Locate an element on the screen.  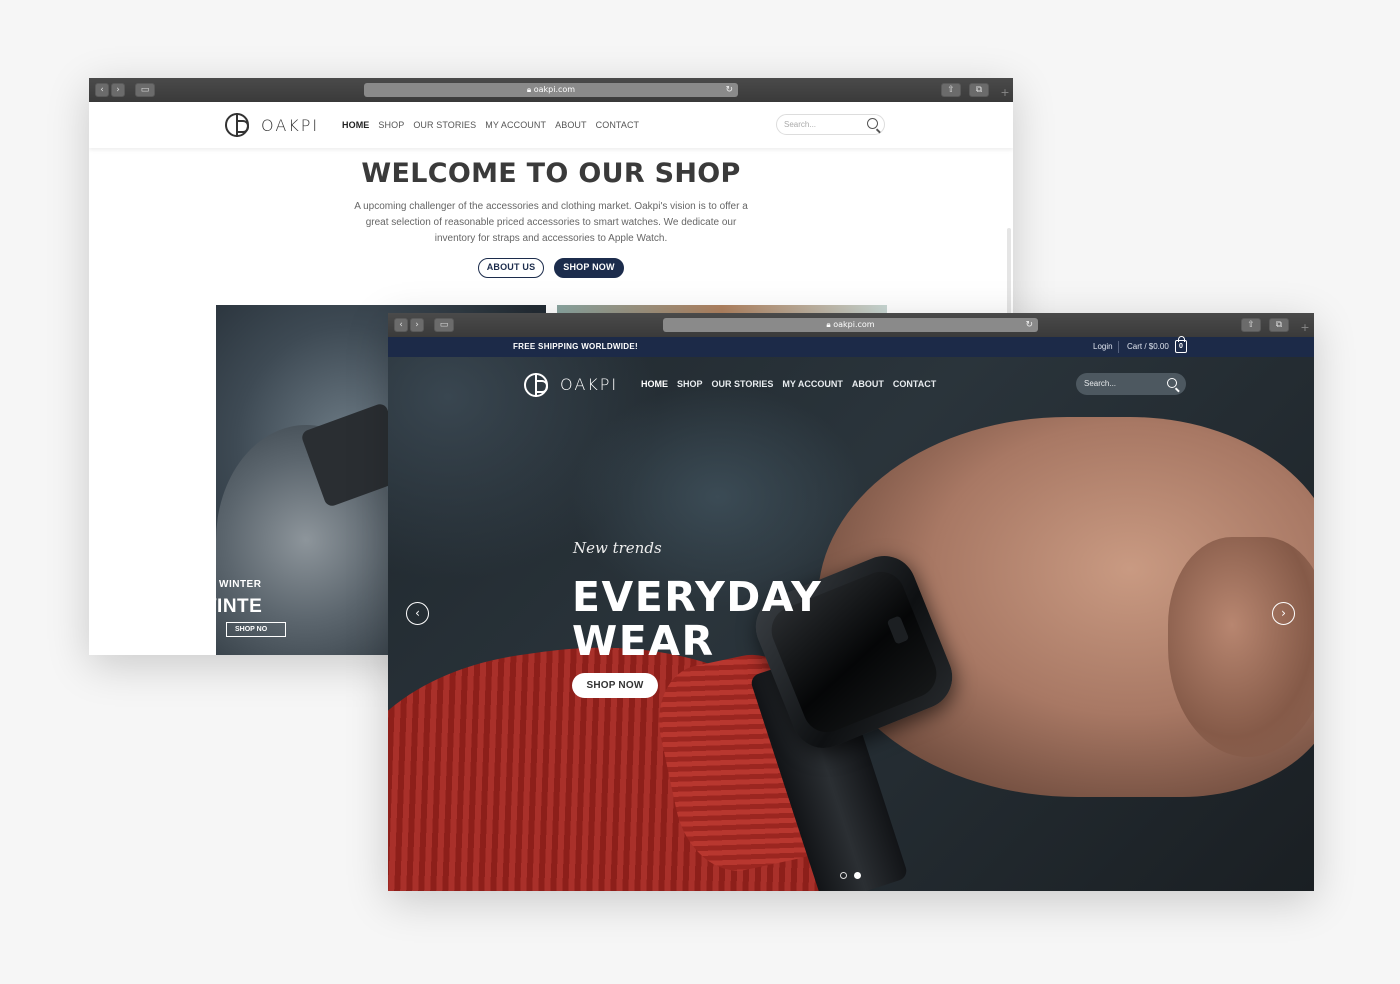
chevron-left-icon: ‹ is located at coordinates (417, 613).